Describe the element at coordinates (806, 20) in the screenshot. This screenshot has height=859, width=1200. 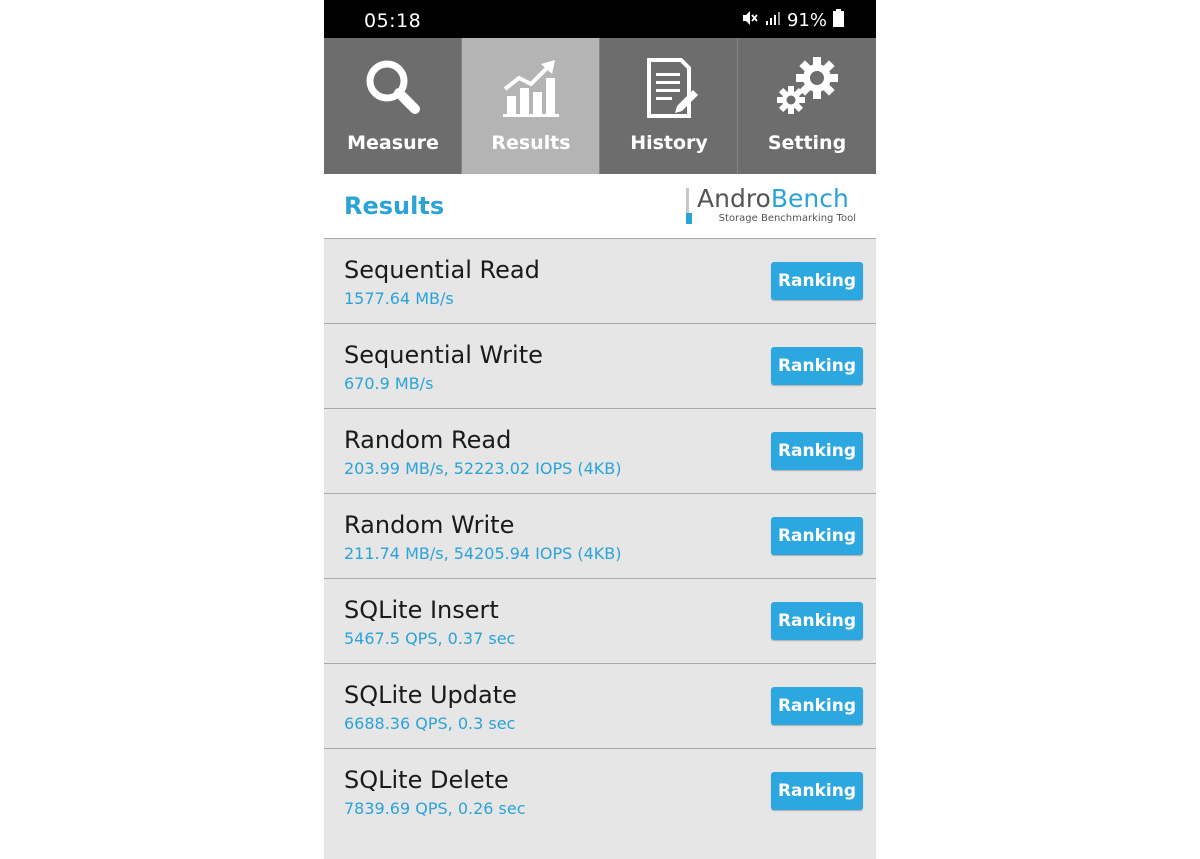
I see `battery-percentage: 91%` at that location.